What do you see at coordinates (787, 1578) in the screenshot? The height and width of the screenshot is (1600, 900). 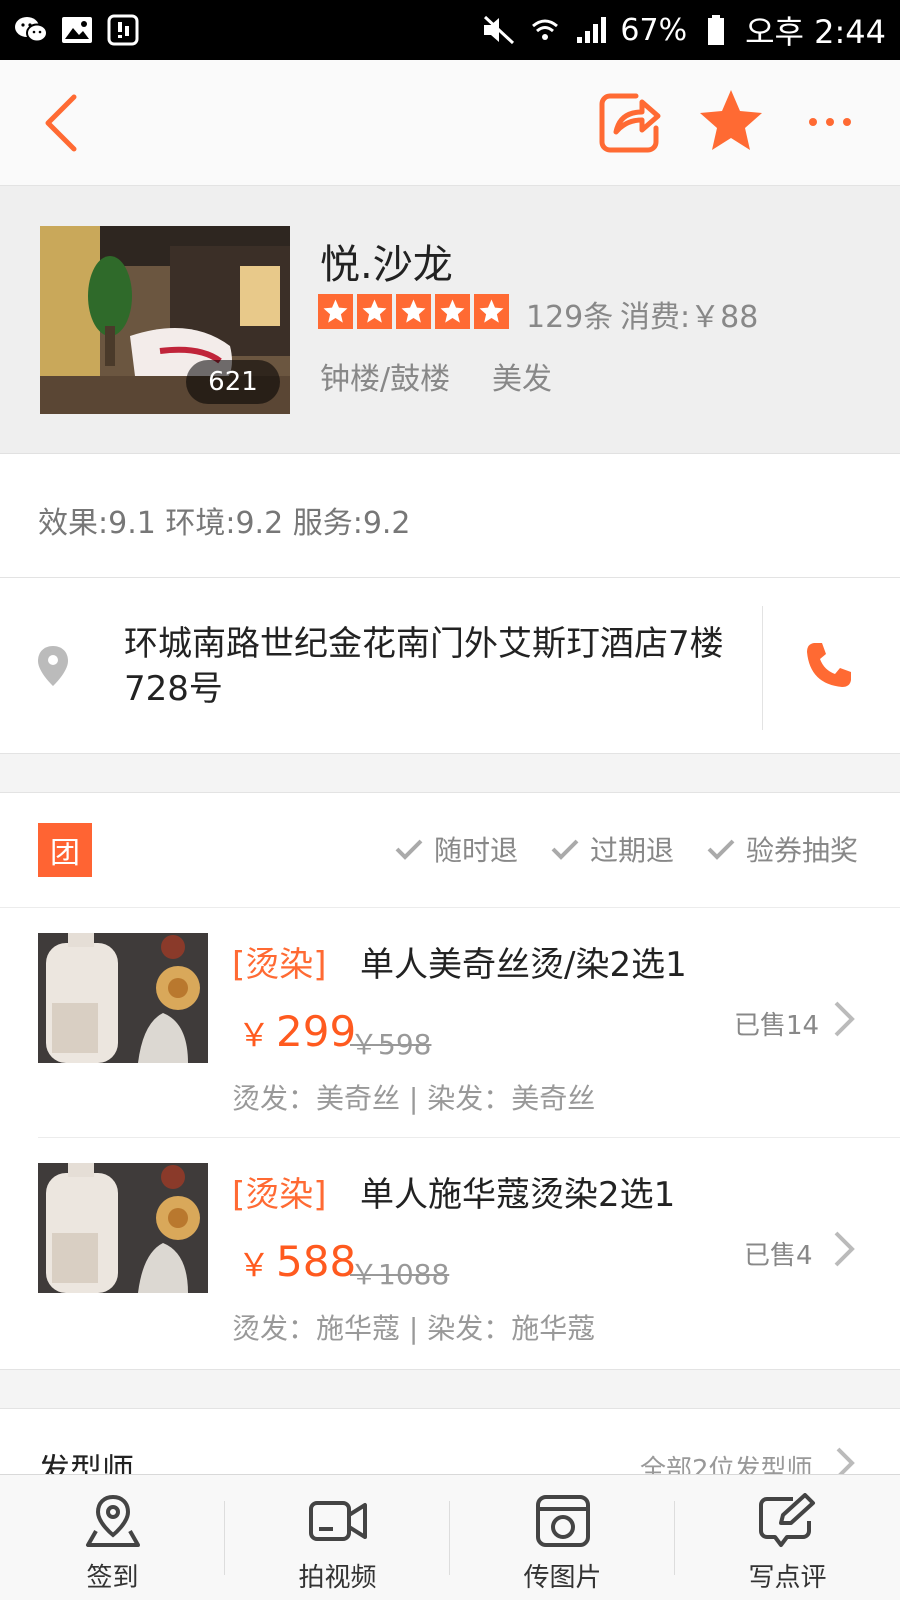 I see `bottom-bar-label: 写点评` at bounding box center [787, 1578].